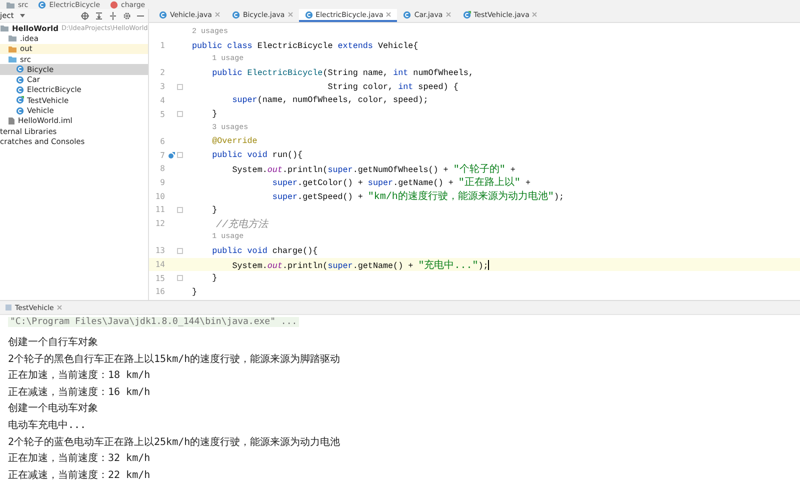 This screenshot has width=800, height=483. Describe the element at coordinates (53, 409) in the screenshot. I see `console-output: 创建一个电动车对象` at that location.